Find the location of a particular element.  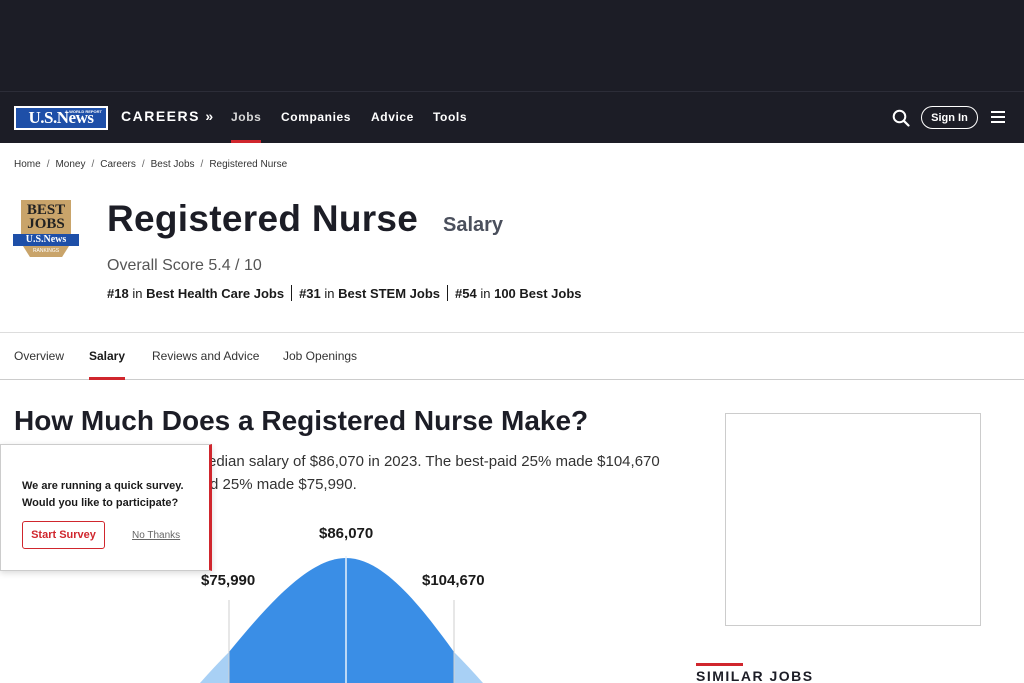

no-thanks-link: No Thanks is located at coordinates (156, 535).